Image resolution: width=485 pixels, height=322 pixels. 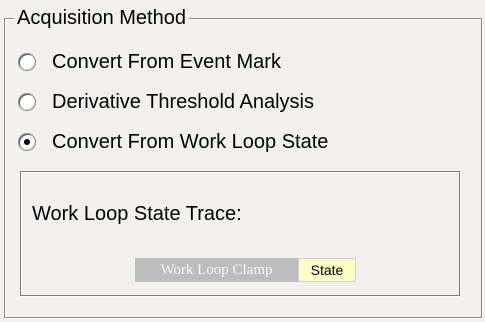 I want to click on state-trace-strip: Work Loop Clamp State, so click(x=245, y=270).